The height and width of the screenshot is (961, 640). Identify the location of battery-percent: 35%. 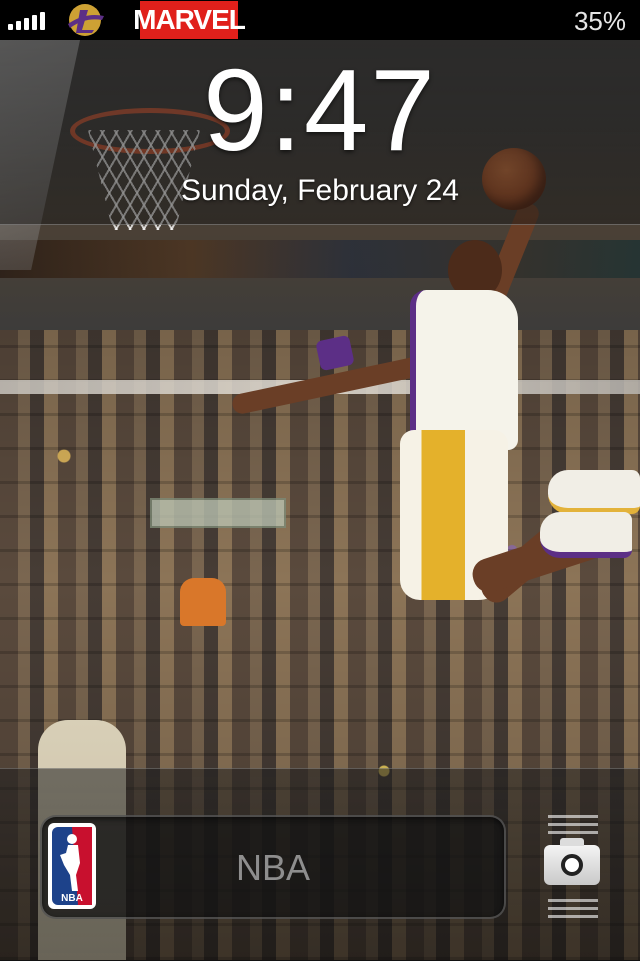
(599, 21).